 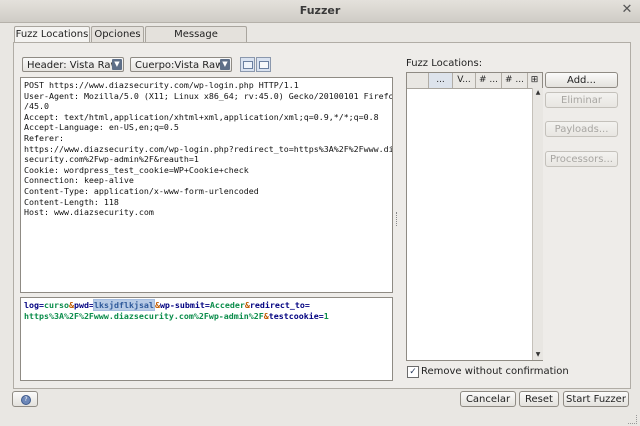 What do you see at coordinates (495, 371) in the screenshot?
I see `remove-without-confirmation-label: Remove without confirmation` at bounding box center [495, 371].